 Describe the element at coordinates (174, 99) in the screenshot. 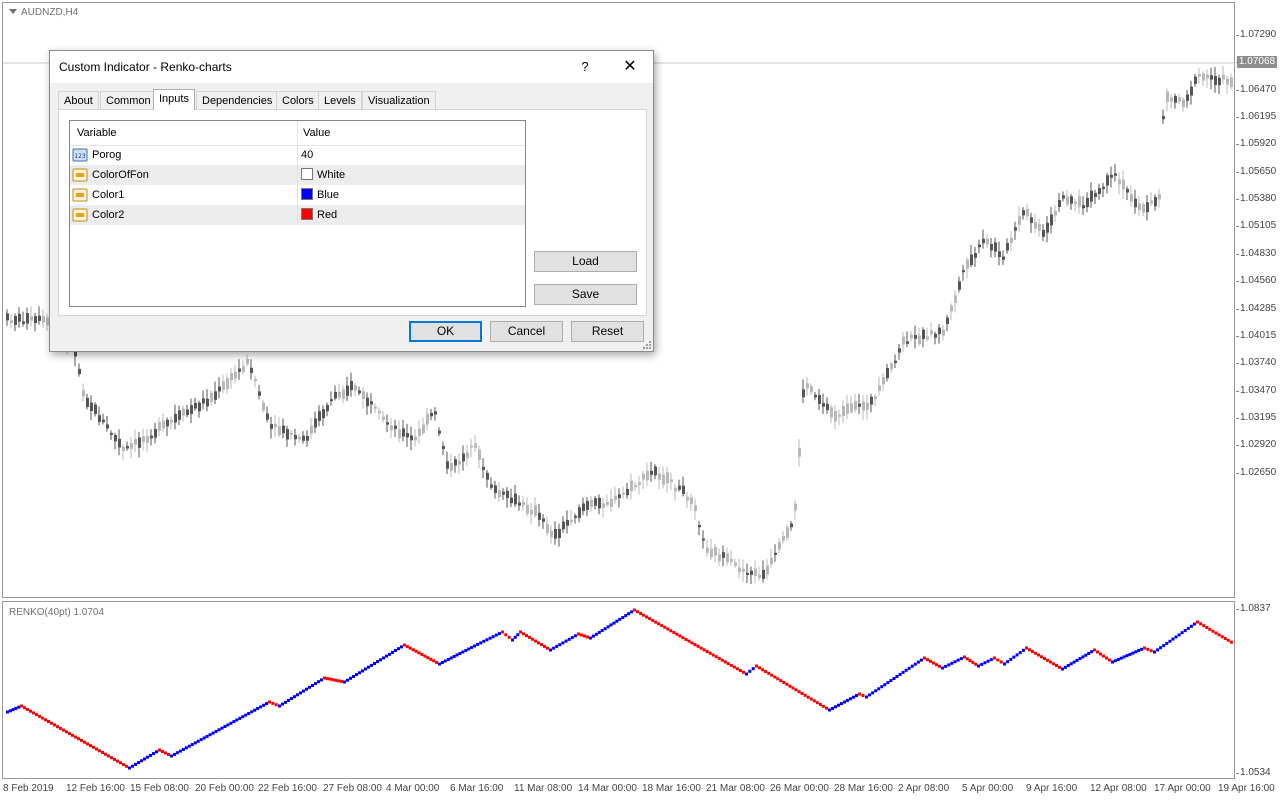

I see `tab-inputs: Inputs` at that location.